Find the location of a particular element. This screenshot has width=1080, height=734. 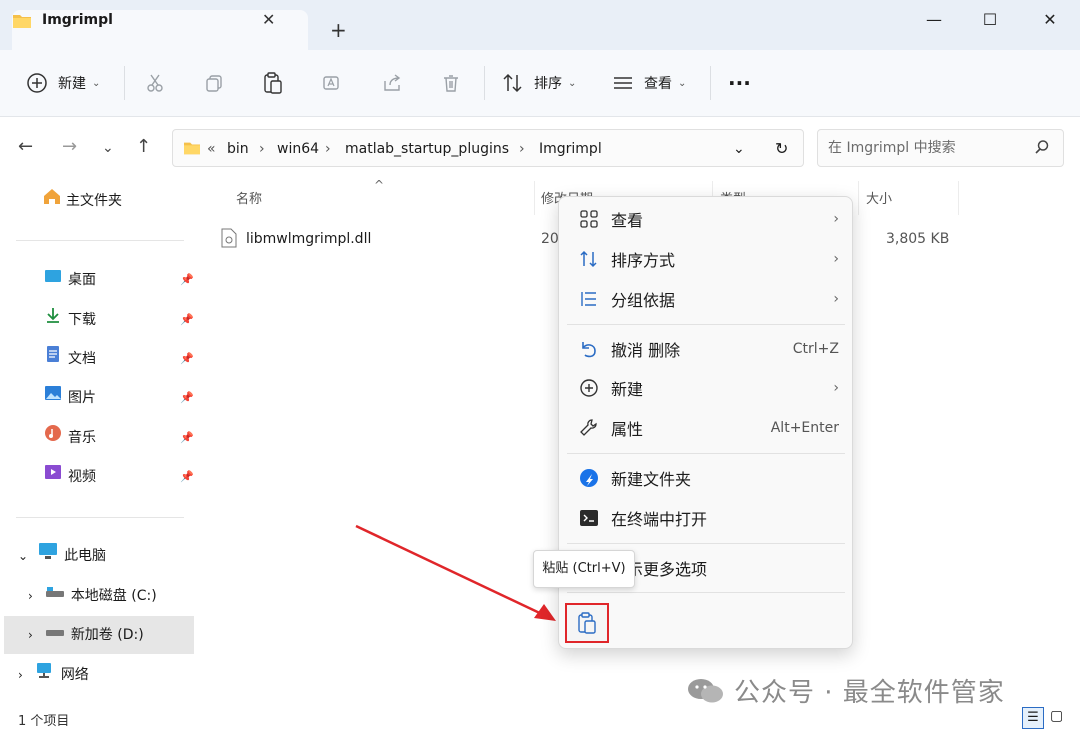

view-button: 查看 ⌄ is located at coordinates (649, 83).